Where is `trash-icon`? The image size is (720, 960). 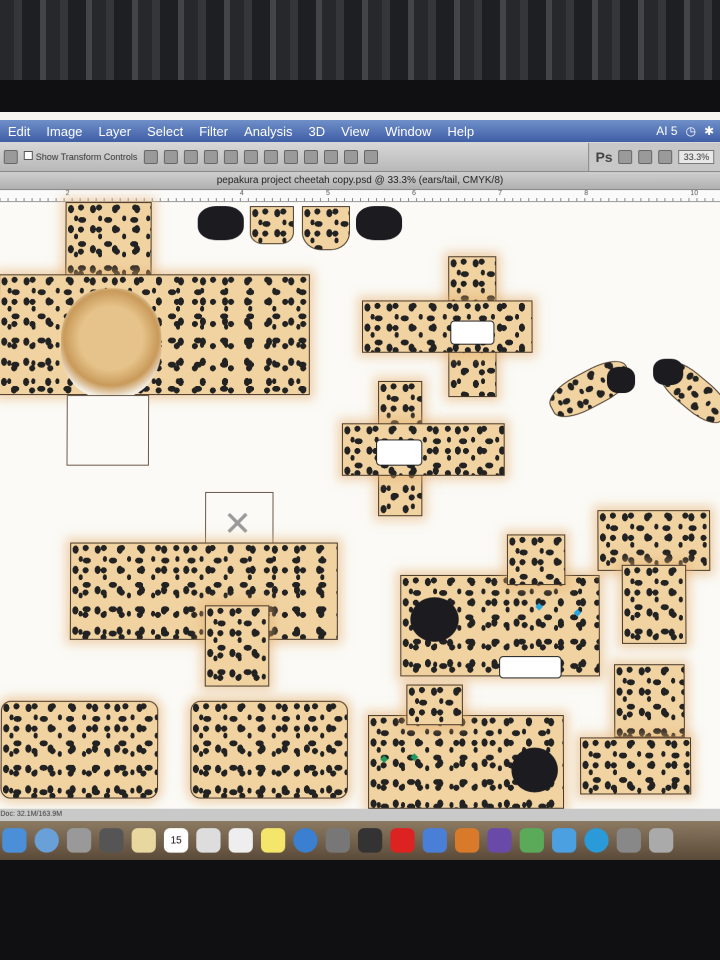
trash-icon is located at coordinates (661, 840).